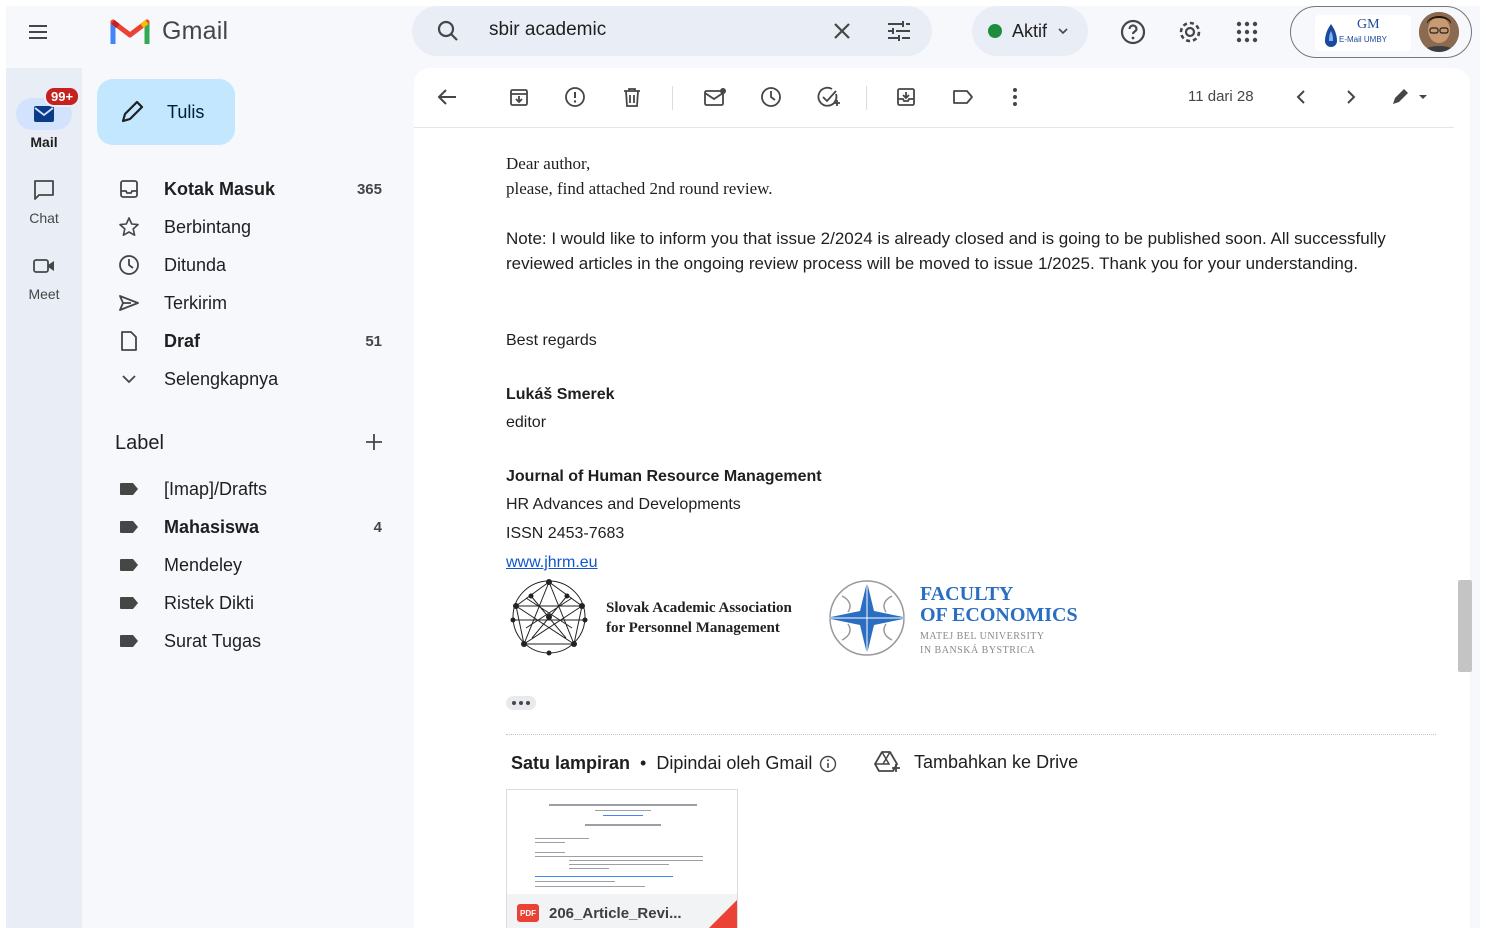  Describe the element at coordinates (715, 97) in the screenshot. I see `mark-unread-icon` at that location.